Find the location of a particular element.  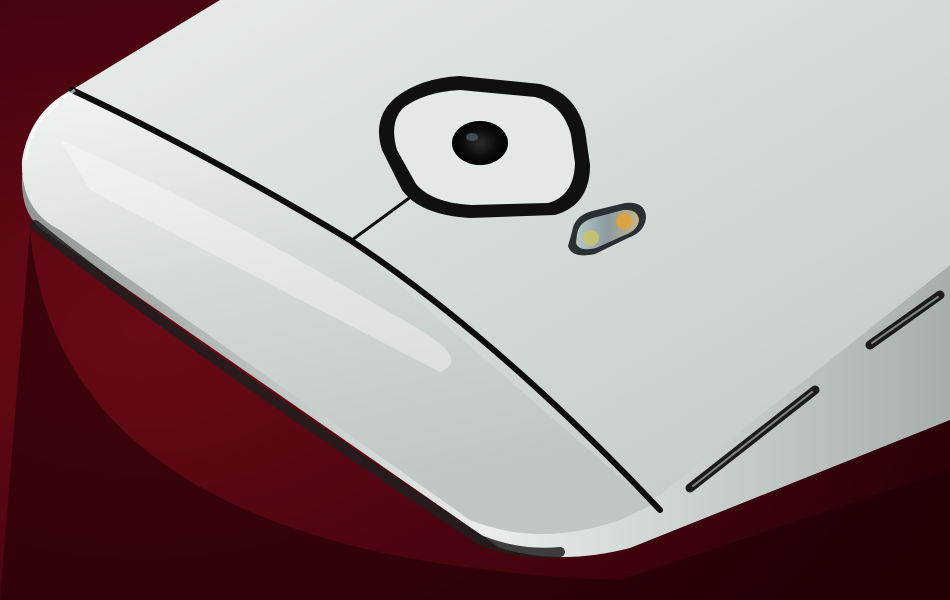

flash-warm-led is located at coordinates (624, 221).